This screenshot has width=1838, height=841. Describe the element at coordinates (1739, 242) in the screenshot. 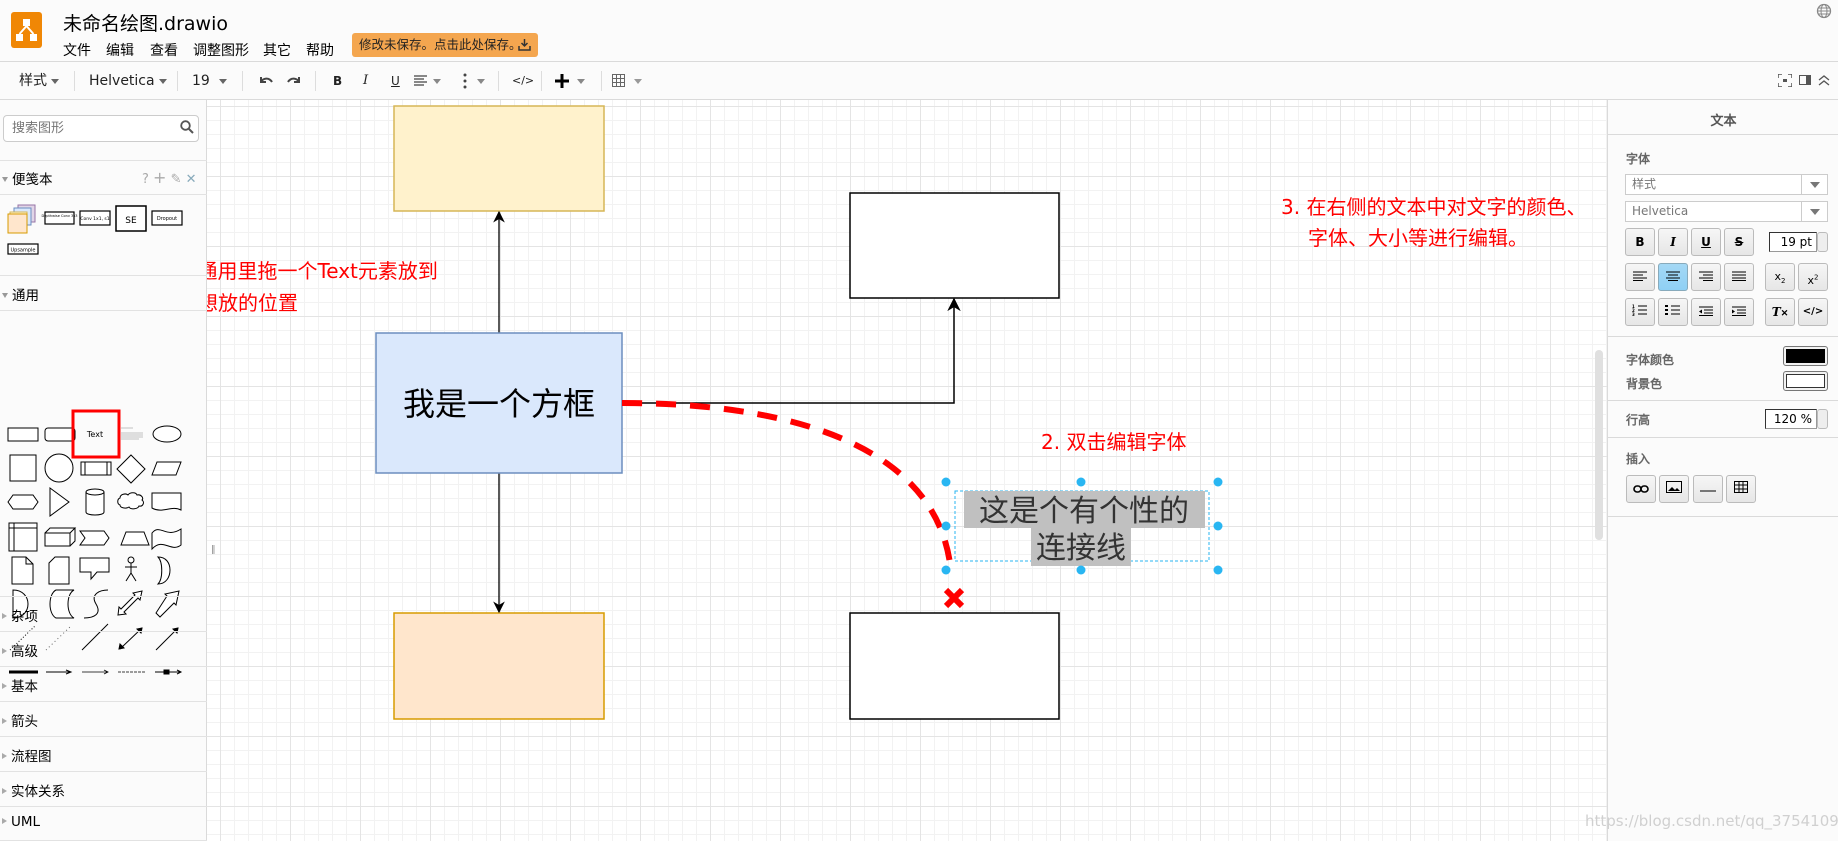

I see `strikethrough-button: S` at that location.